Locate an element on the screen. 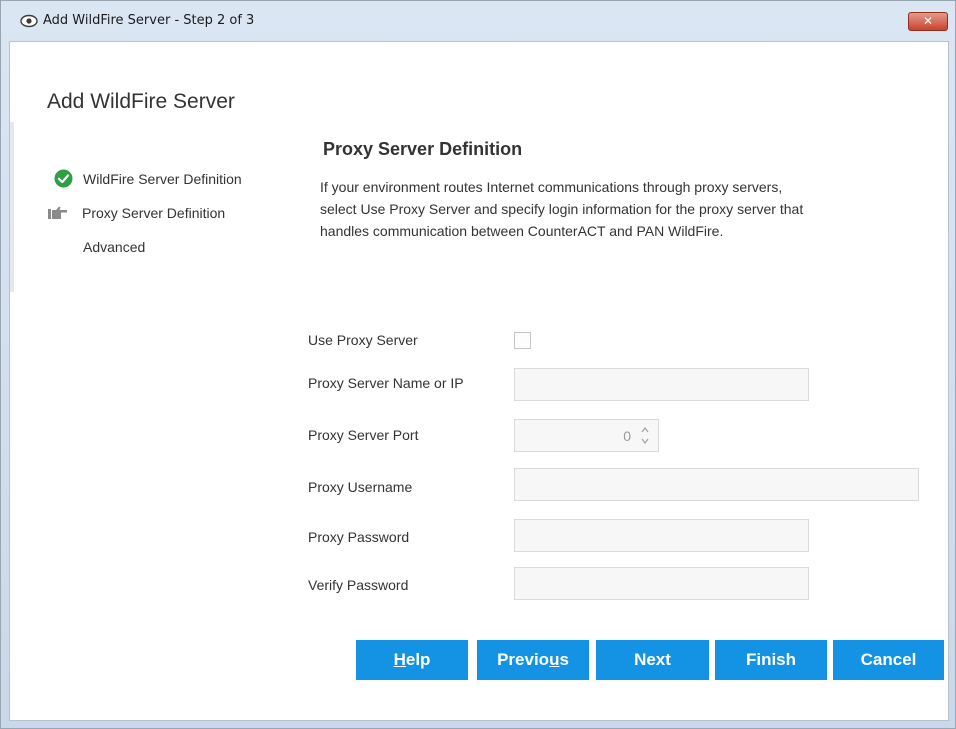 The image size is (956, 729). steps-divider is located at coordinates (12, 207).